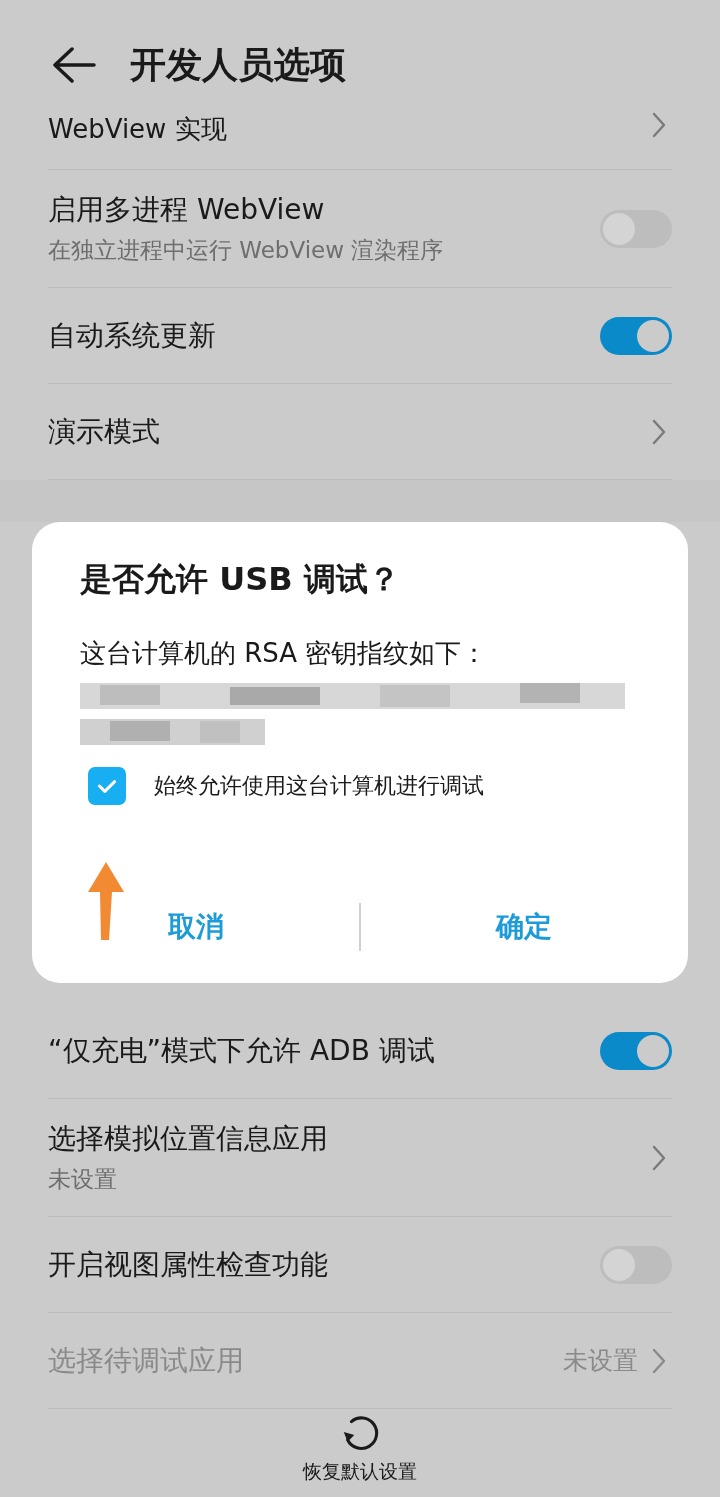 The height and width of the screenshot is (1497, 720). I want to click on setting-title: WebView 实现, so click(350, 129).